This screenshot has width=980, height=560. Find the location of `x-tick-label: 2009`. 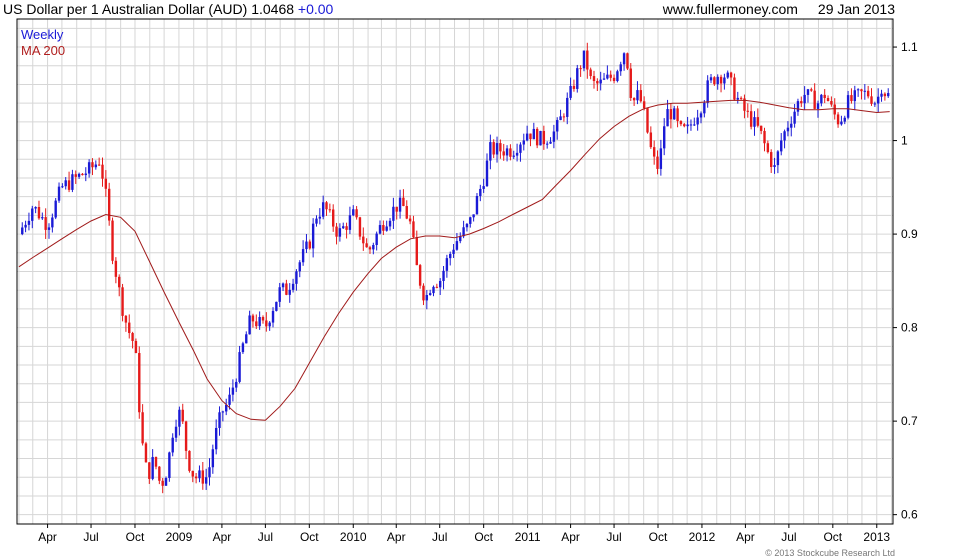

x-tick-label: 2009 is located at coordinates (179, 537).